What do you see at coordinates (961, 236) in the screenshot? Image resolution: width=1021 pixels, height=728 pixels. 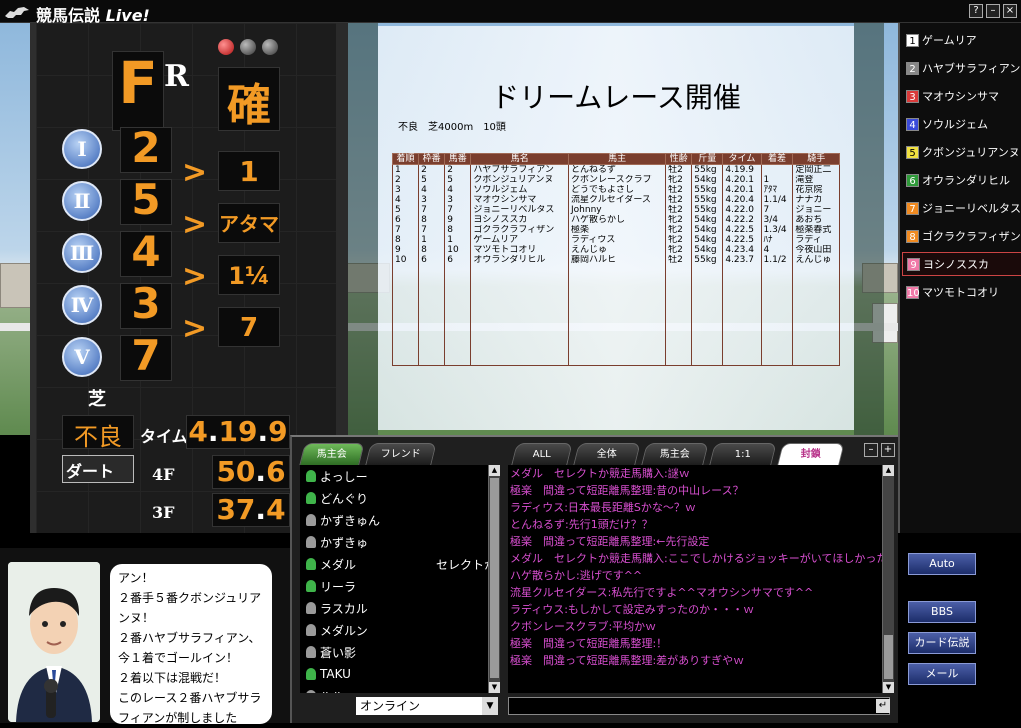 I see `horse-list-item: 8 ゴクラクラフィザン` at bounding box center [961, 236].